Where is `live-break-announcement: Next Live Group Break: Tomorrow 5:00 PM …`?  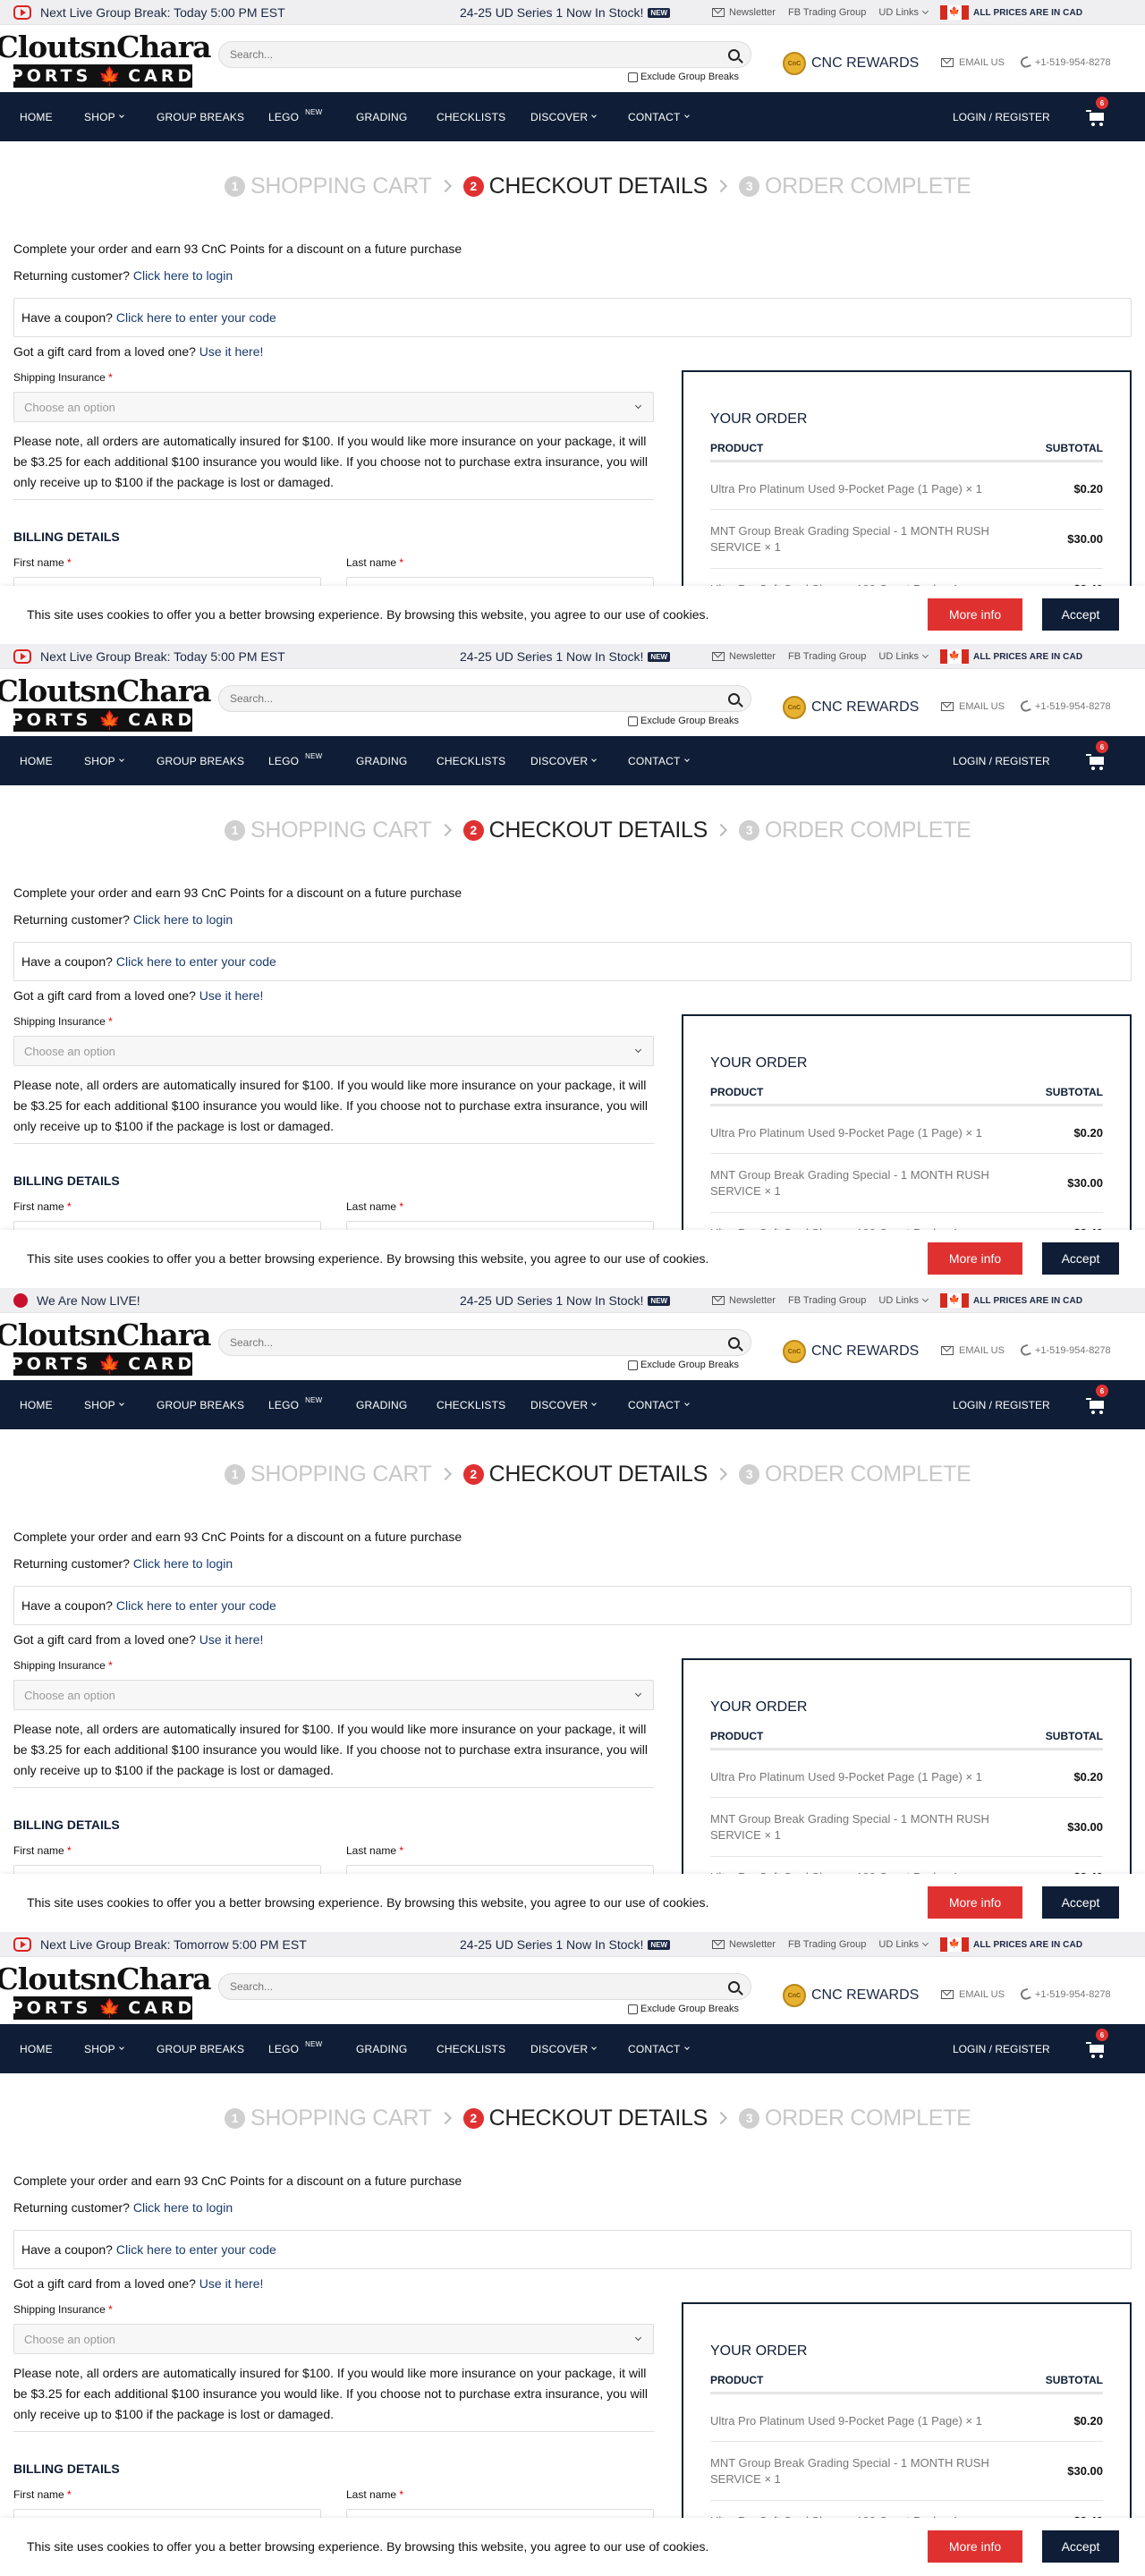
live-break-announcement: Next Live Group Break: Tomorrow 5:00 PM … is located at coordinates (160, 1944).